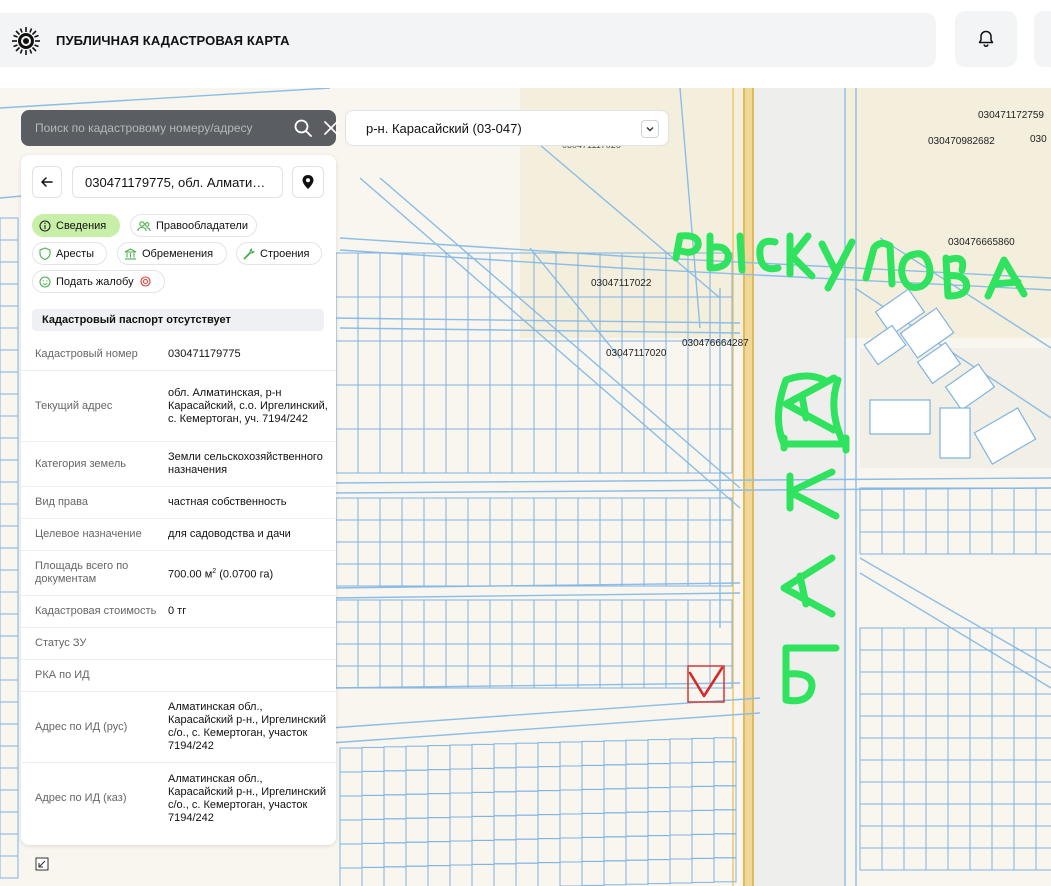  Describe the element at coordinates (190, 574) in the screenshot. I see `area-value: 700.00 м` at that location.